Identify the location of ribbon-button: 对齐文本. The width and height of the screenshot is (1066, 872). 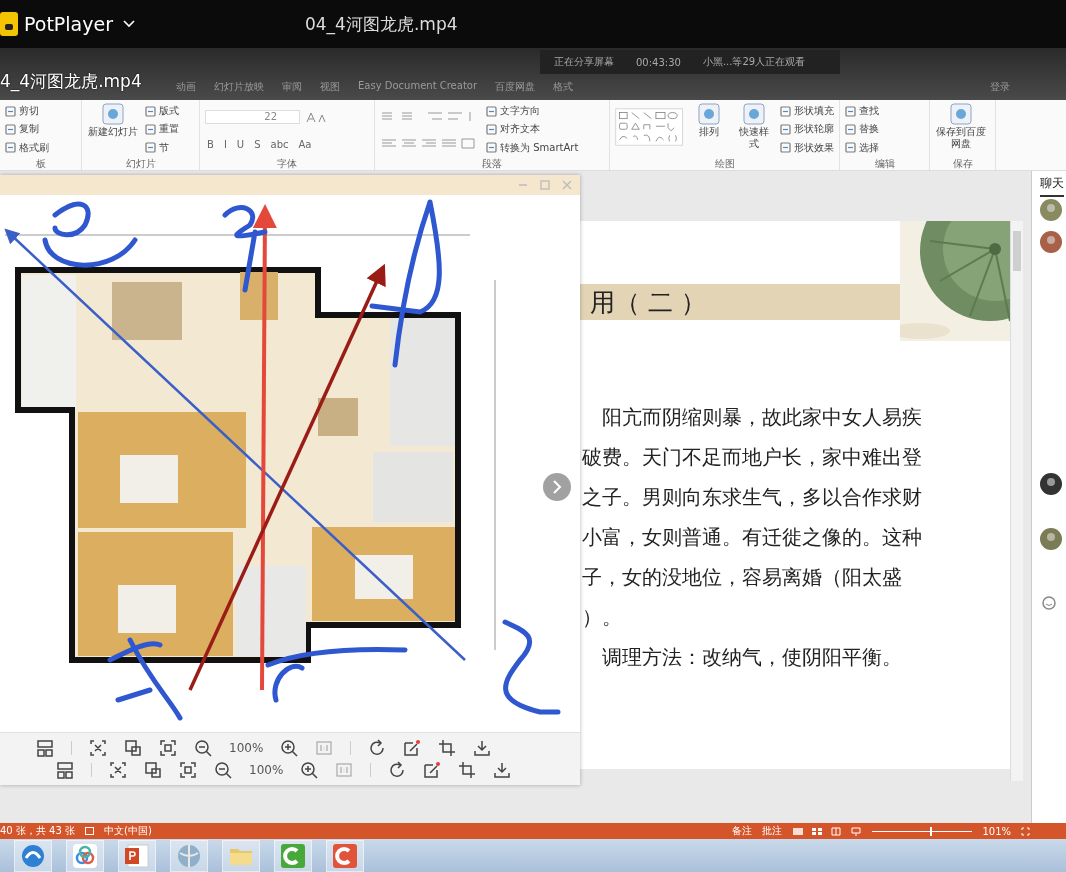
(532, 129).